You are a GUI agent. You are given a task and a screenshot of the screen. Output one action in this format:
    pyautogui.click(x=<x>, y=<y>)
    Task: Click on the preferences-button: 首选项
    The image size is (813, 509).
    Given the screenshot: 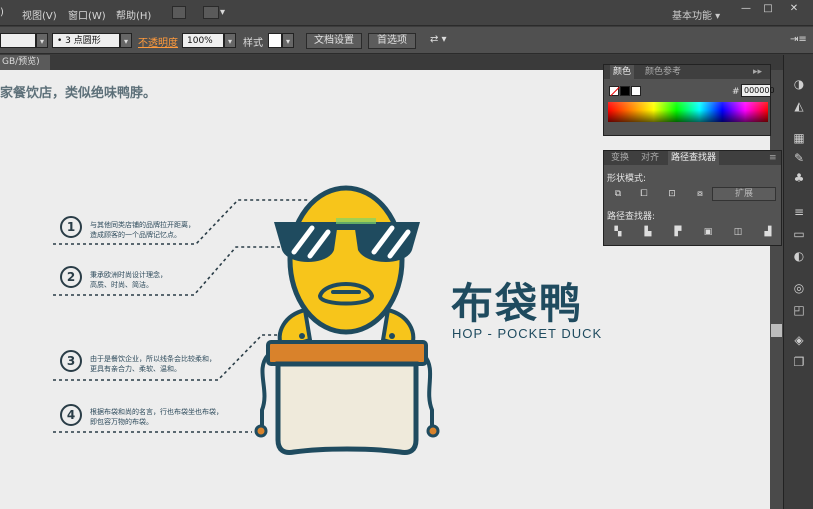 What is the action you would take?
    pyautogui.click(x=392, y=41)
    